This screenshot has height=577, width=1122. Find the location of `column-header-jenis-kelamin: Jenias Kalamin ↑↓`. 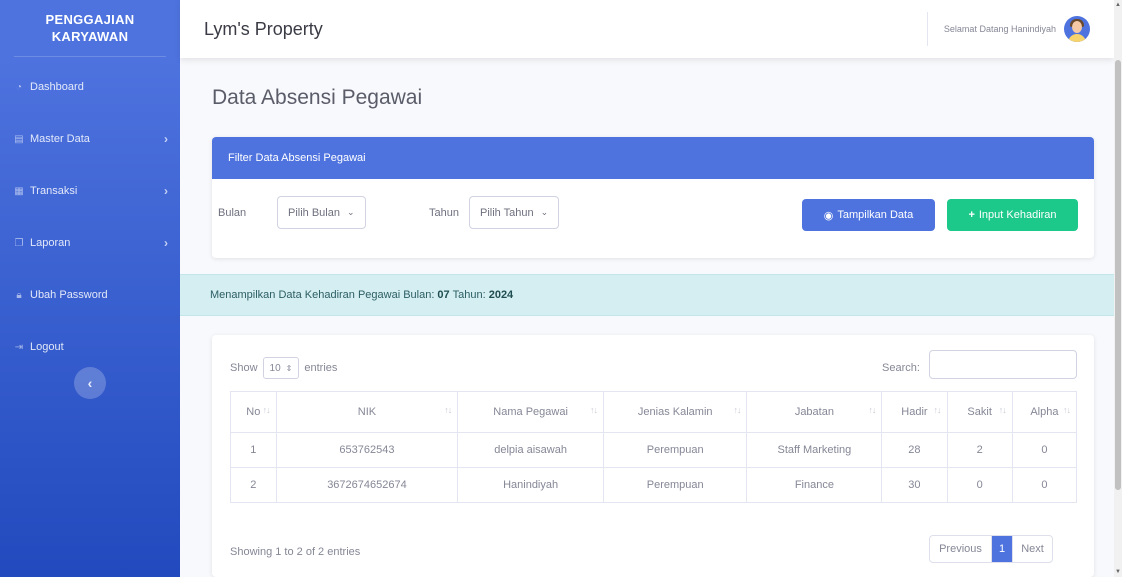

column-header-jenis-kelamin: Jenias Kalamin ↑↓ is located at coordinates (675, 412).